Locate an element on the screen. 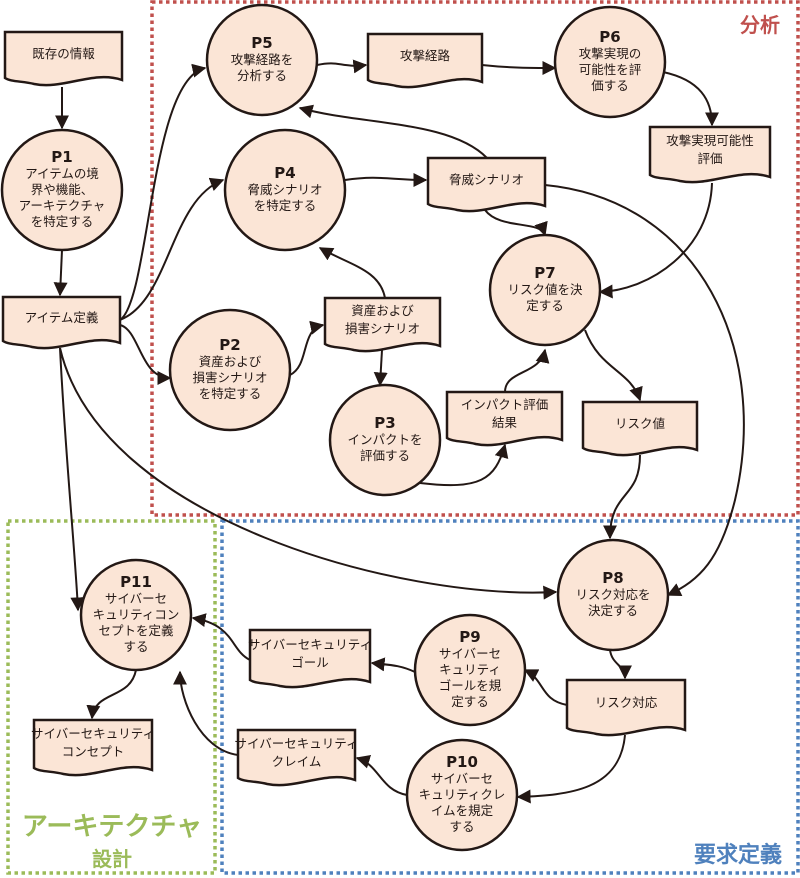 The width and height of the screenshot is (800, 878). process-id: P9 is located at coordinates (469, 637).